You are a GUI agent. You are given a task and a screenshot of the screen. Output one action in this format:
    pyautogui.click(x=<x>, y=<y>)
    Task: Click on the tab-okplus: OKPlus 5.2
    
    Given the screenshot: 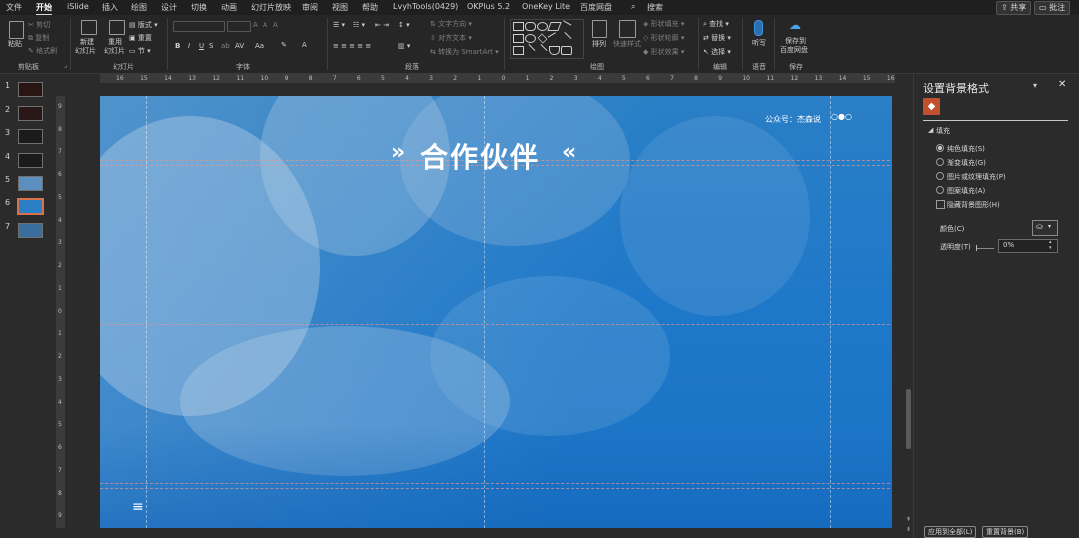 What is the action you would take?
    pyautogui.click(x=488, y=6)
    